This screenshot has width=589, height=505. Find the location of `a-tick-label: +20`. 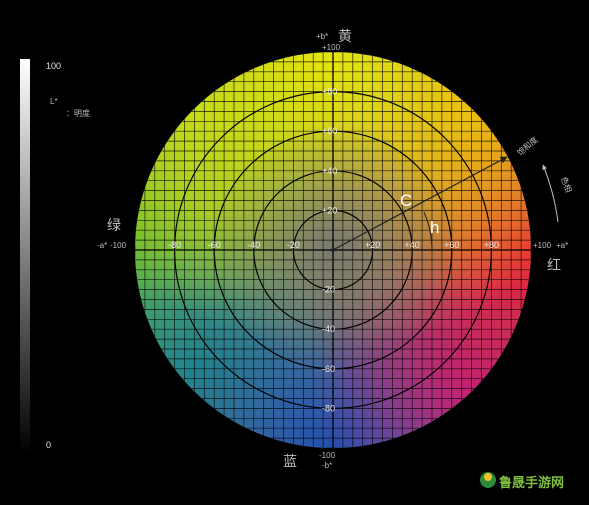

a-tick-label: +20 is located at coordinates (372, 245).